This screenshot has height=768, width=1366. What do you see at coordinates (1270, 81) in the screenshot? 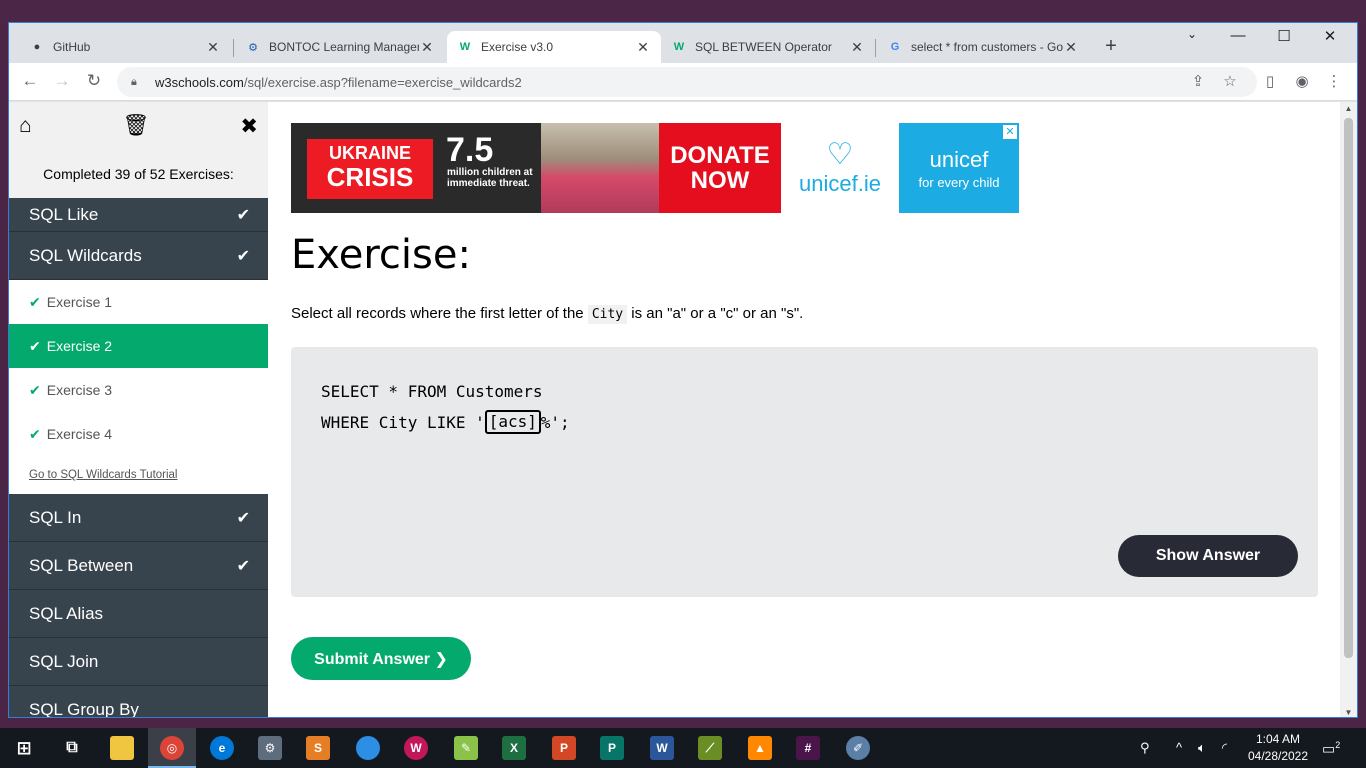
I see `side-panel-icon: ▯` at bounding box center [1270, 81].